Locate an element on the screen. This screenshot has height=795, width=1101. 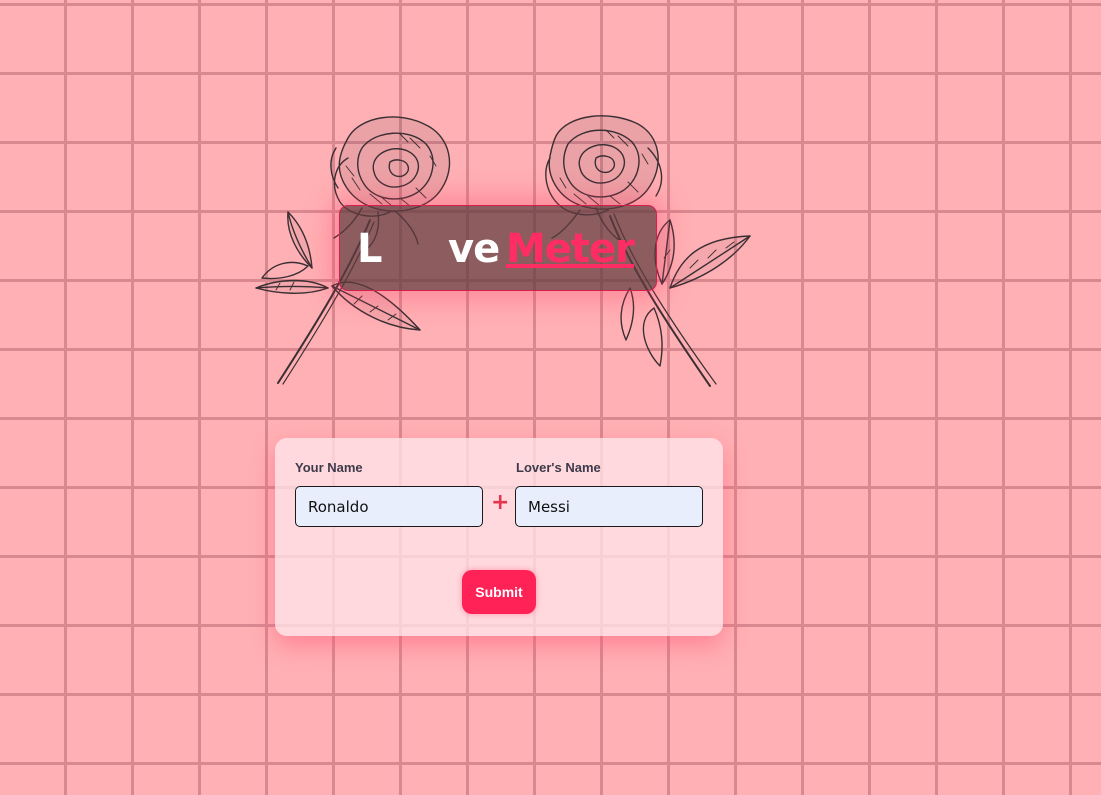
title-letter-l: L is located at coordinates (370, 249).